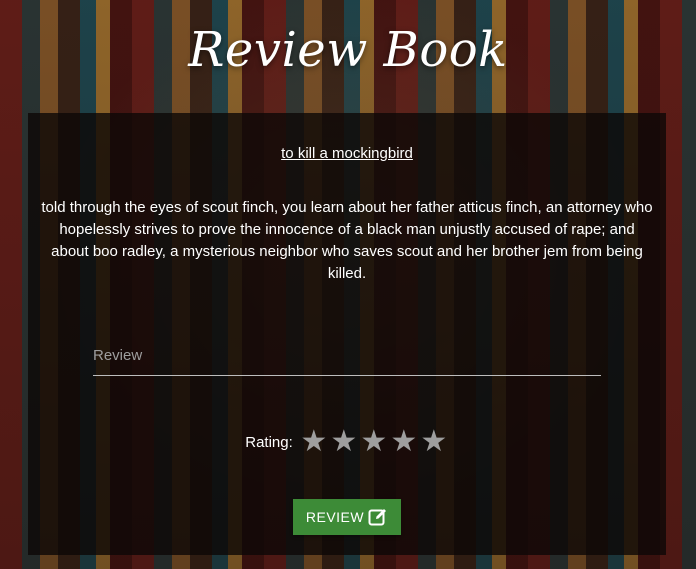 This screenshot has height=569, width=696. What do you see at coordinates (347, 153) in the screenshot?
I see `book-title-link: to kill a mockingbird` at bounding box center [347, 153].